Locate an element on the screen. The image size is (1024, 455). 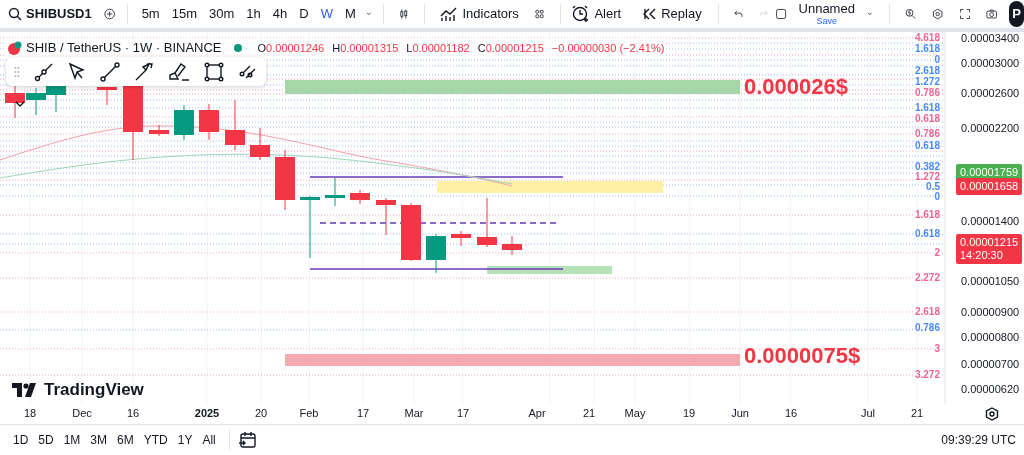
alarm-clock-icon is located at coordinates (581, 14).